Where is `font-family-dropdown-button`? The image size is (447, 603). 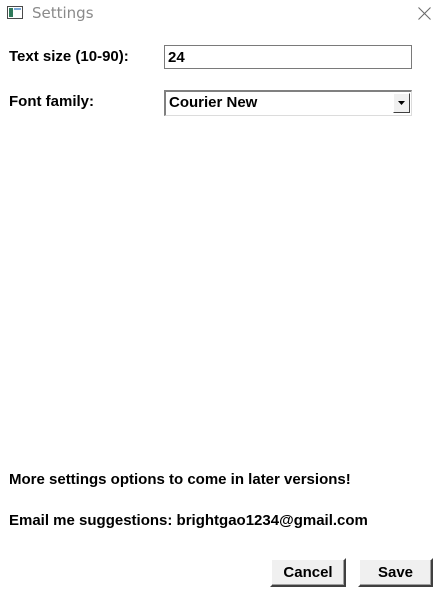 font-family-dropdown-button is located at coordinates (401, 103).